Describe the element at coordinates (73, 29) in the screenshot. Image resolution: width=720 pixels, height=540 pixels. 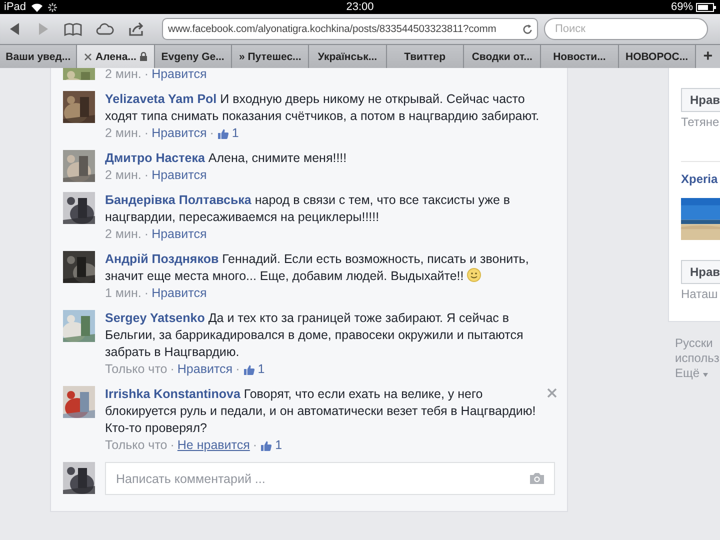
I see `book-icon` at that location.